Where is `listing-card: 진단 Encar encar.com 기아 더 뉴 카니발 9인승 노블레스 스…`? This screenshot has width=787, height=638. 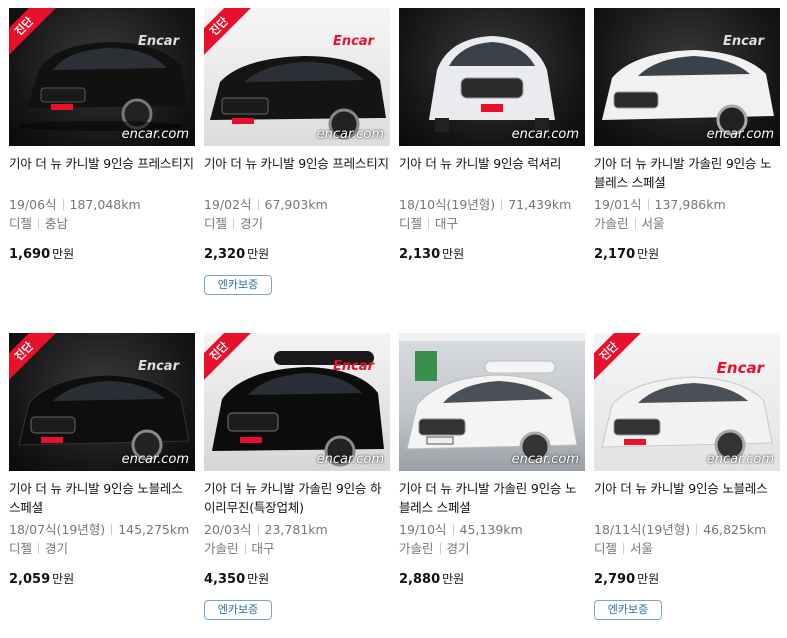 listing-card: 진단 Encar encar.com 기아 더 뉴 카니발 9인승 노블레스 스… is located at coordinates (102, 460).